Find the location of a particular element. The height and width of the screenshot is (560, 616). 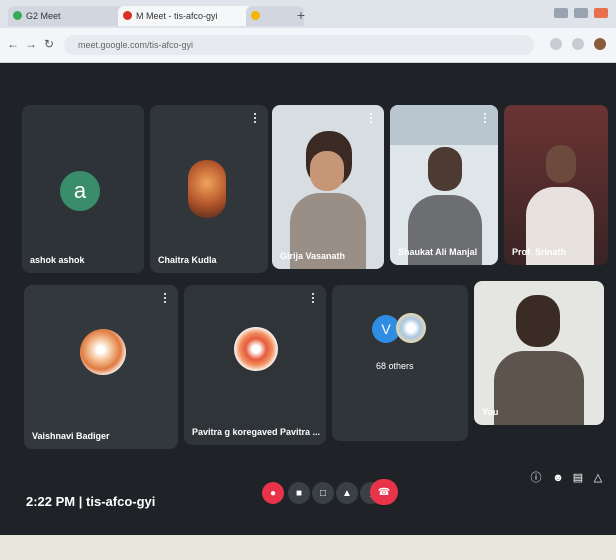

participant-name: Prof. Srinath is located at coordinates (539, 252).